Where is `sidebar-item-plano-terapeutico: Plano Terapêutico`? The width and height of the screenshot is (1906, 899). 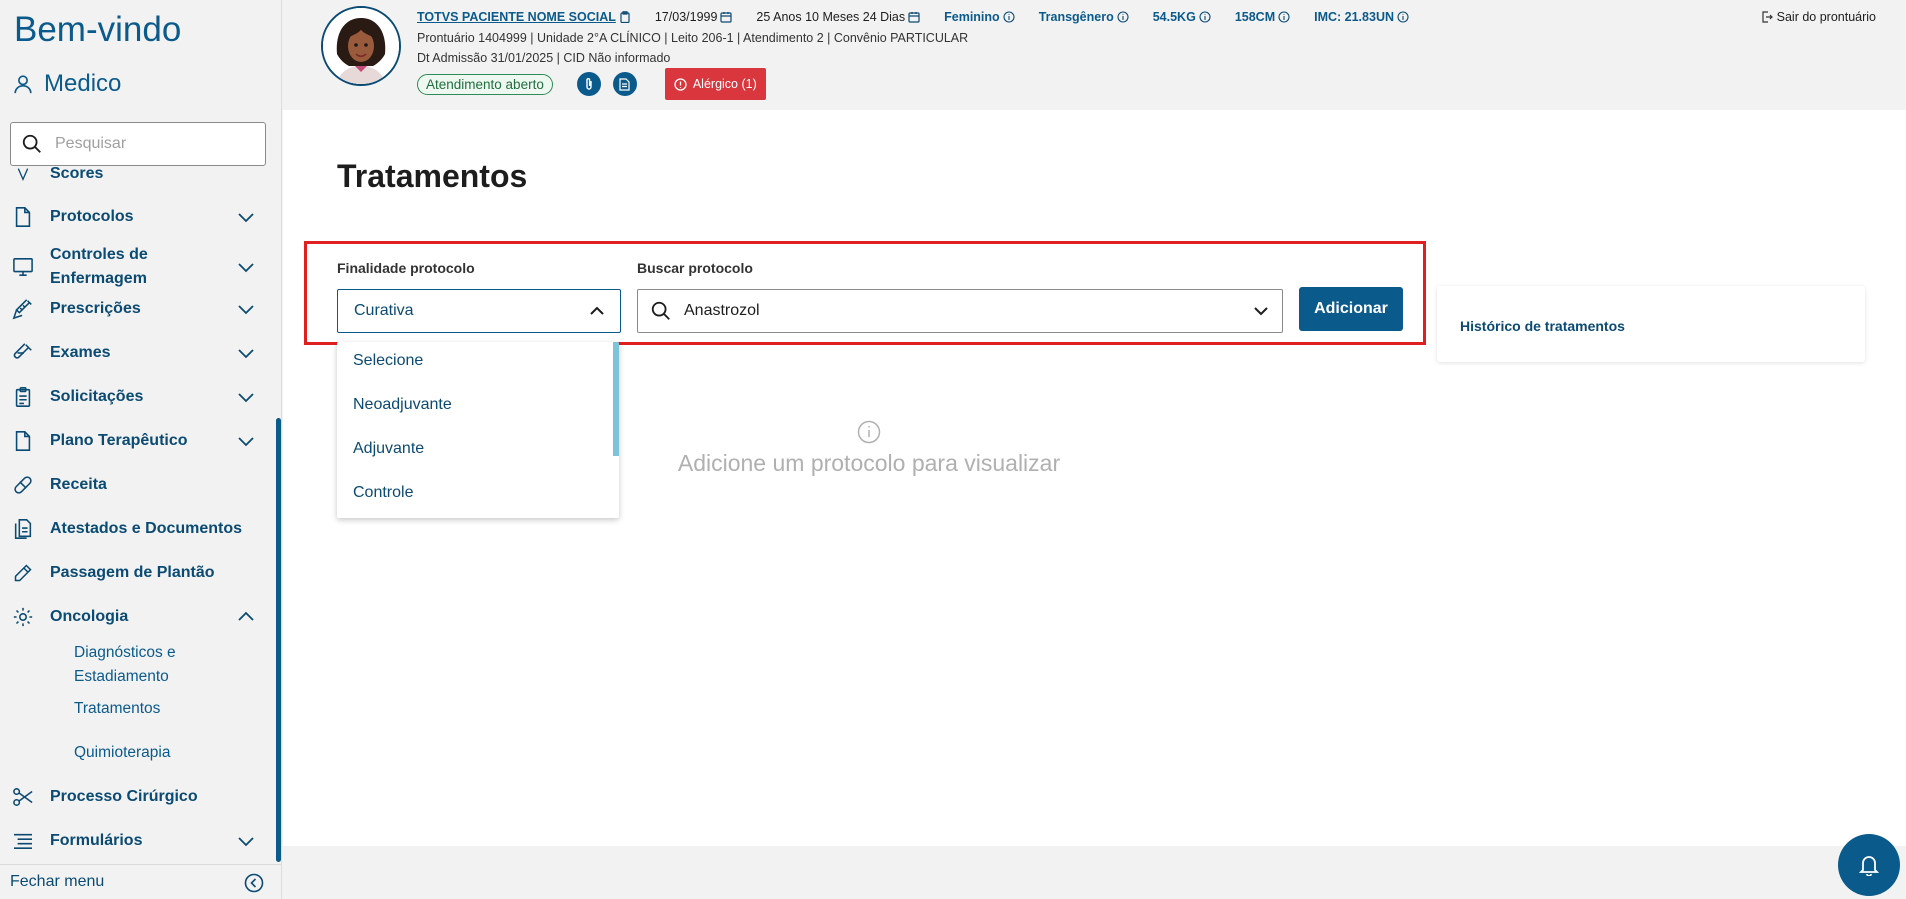 sidebar-item-plano-terapeutico: Plano Terapêutico is located at coordinates (138, 441).